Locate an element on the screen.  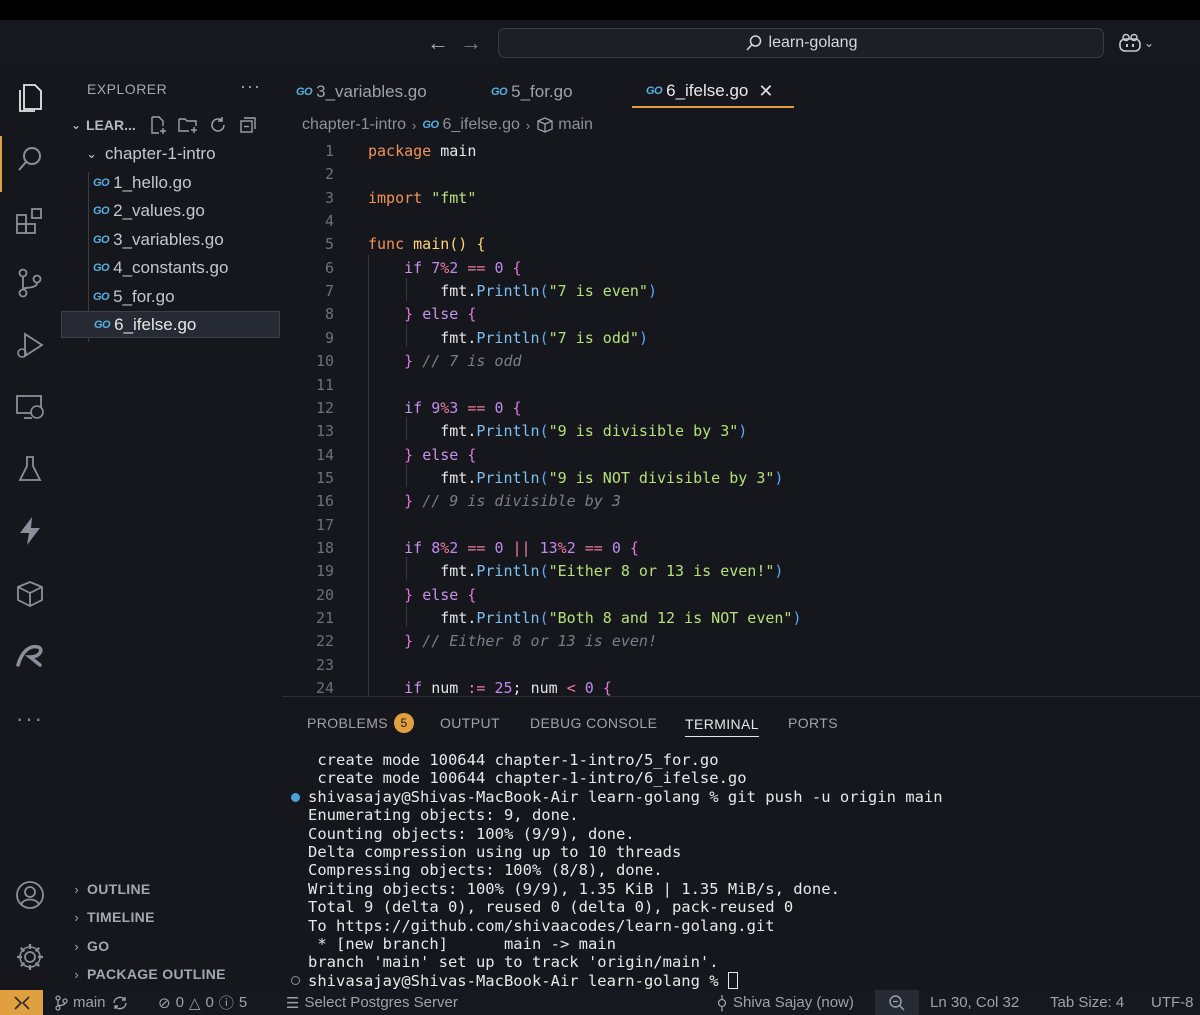
close-icon: ✕ is located at coordinates (765, 91).